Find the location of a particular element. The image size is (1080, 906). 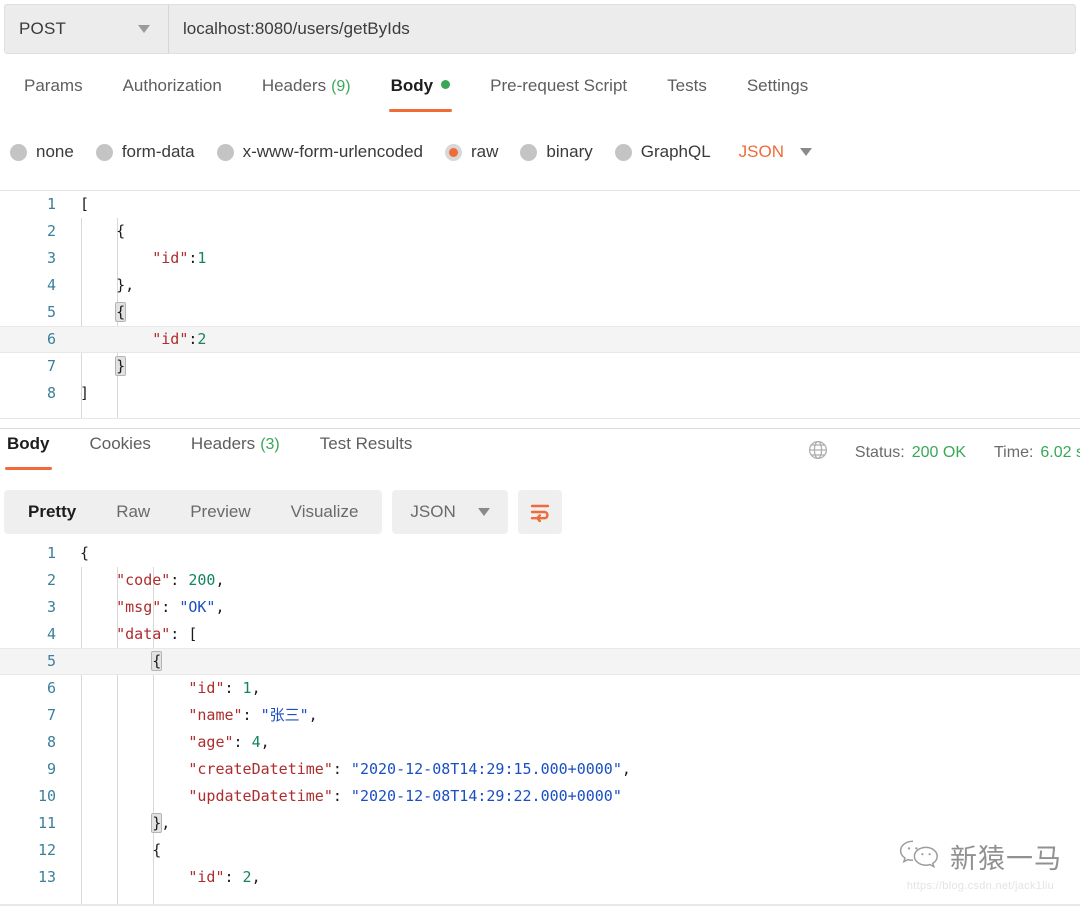

line-number: 8 is located at coordinates (51, 742).